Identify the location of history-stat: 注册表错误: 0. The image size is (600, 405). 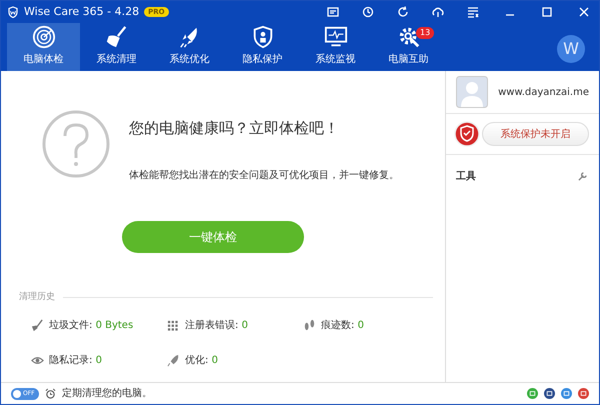
(216, 325).